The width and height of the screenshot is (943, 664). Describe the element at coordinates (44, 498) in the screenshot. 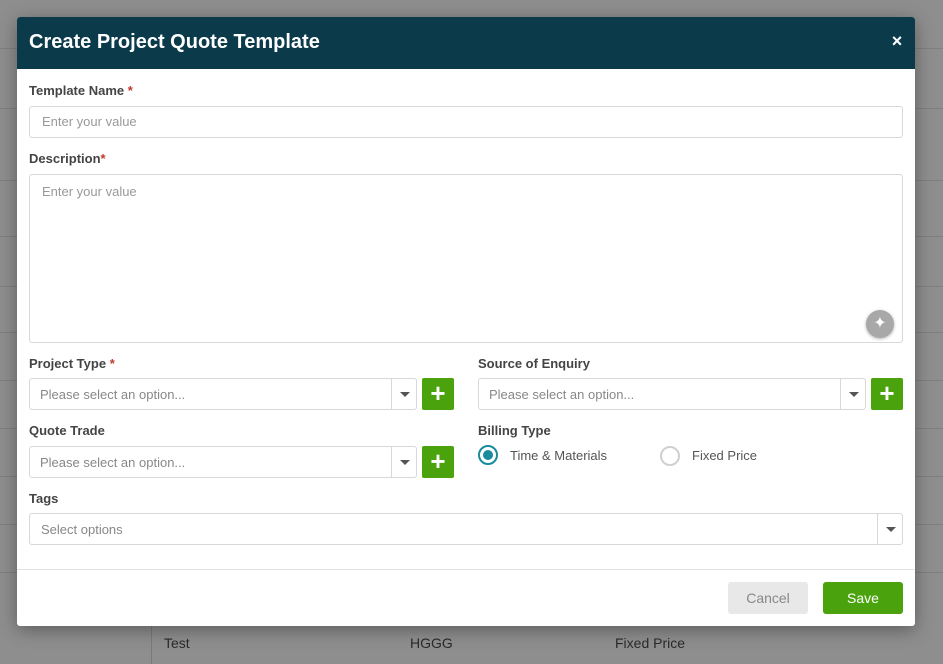

I see `tags-label: Tags` at that location.